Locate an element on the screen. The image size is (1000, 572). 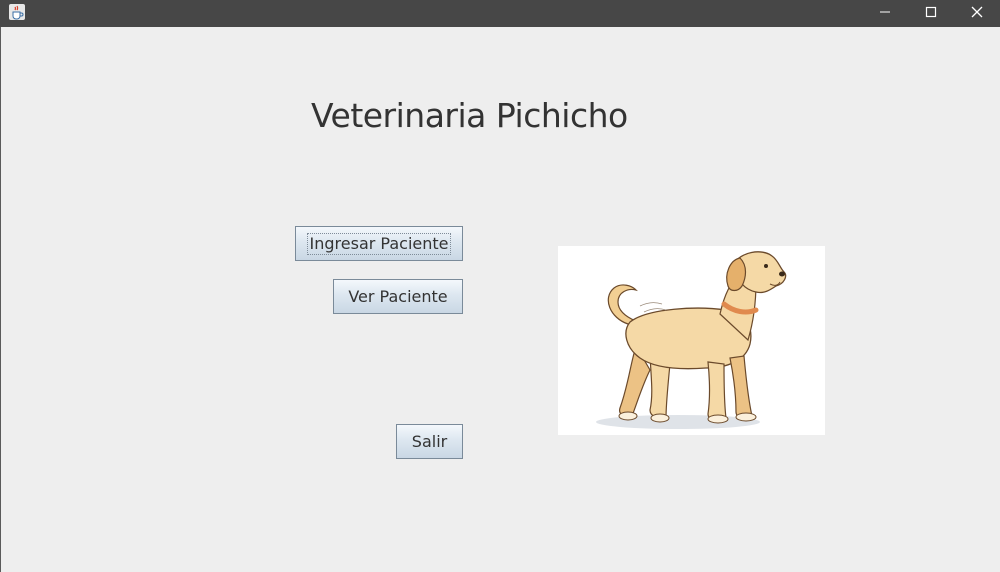
minimize-icon is located at coordinates (885, 14).